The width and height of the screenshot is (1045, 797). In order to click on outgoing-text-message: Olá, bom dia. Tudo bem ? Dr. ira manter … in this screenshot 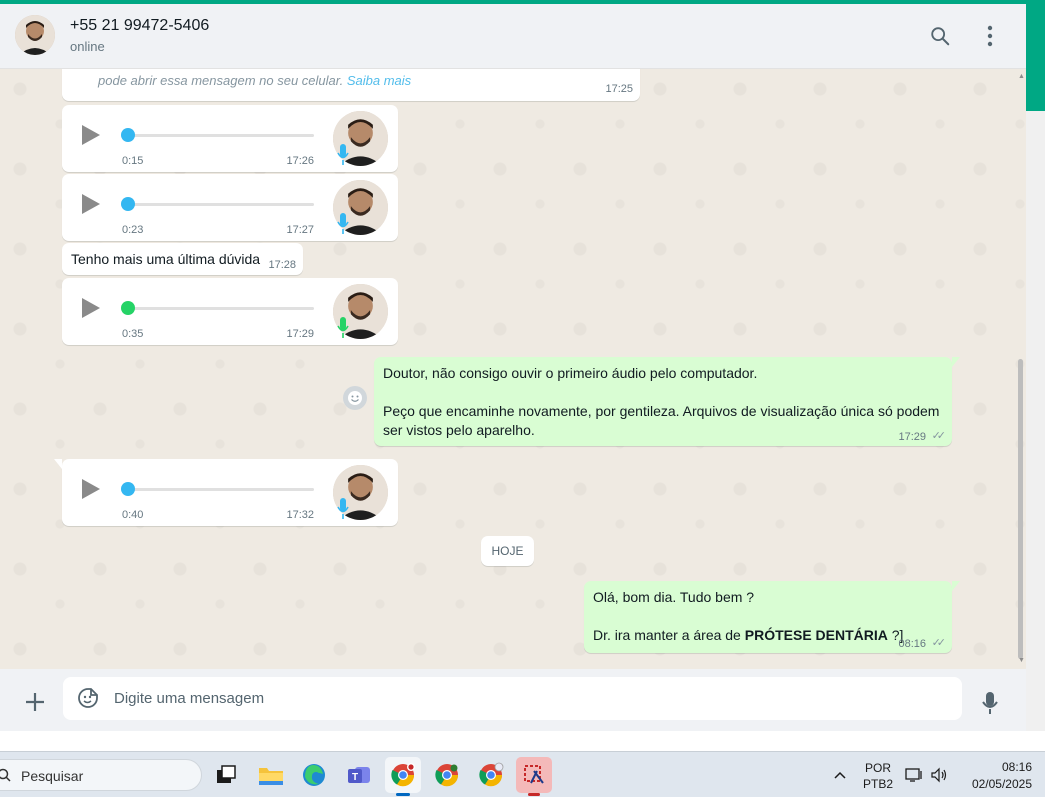, I will do `click(772, 617)`.